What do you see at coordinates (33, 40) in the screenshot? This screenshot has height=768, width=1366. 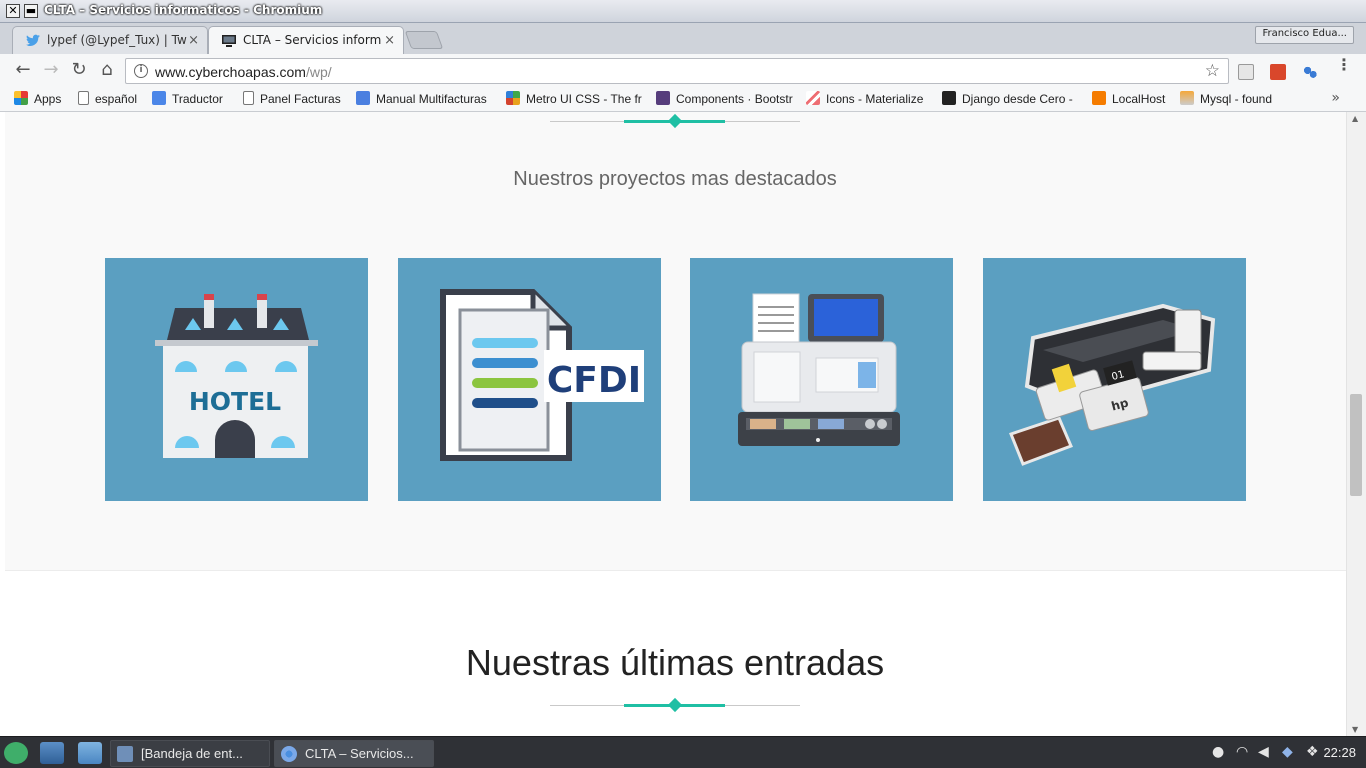 I see `twitter-bird-icon` at bounding box center [33, 40].